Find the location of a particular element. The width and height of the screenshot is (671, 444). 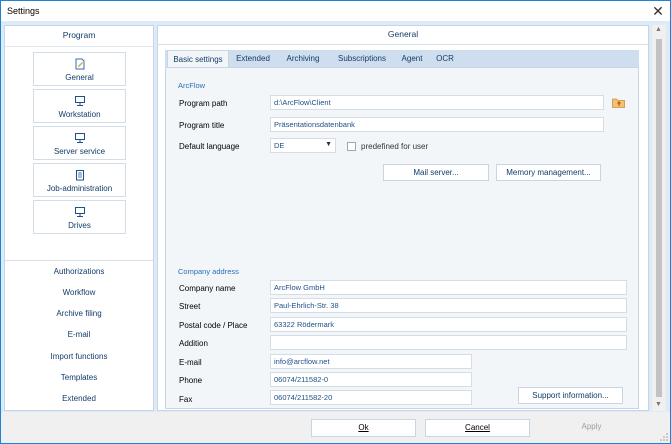

company-name-input: ArcFlow GmbH is located at coordinates (448, 287).